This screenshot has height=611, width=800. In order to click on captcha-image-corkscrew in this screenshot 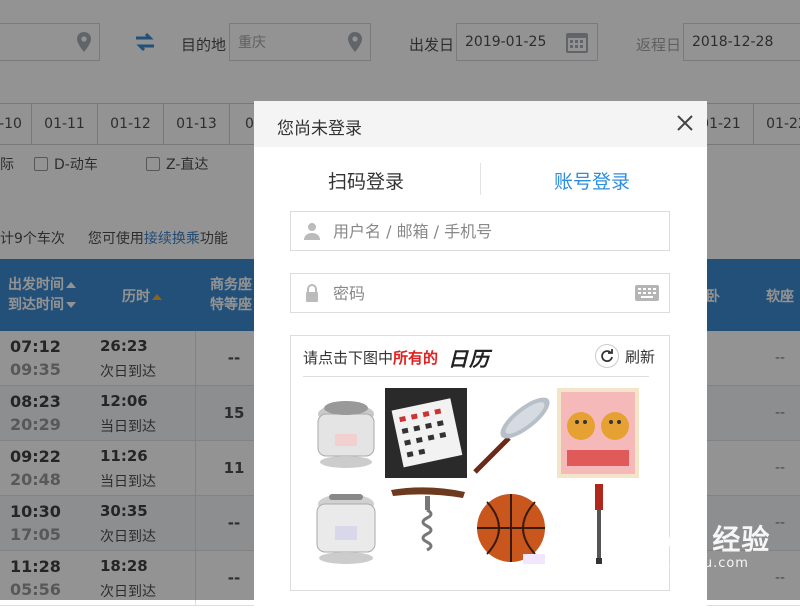, I will do `click(428, 527)`.